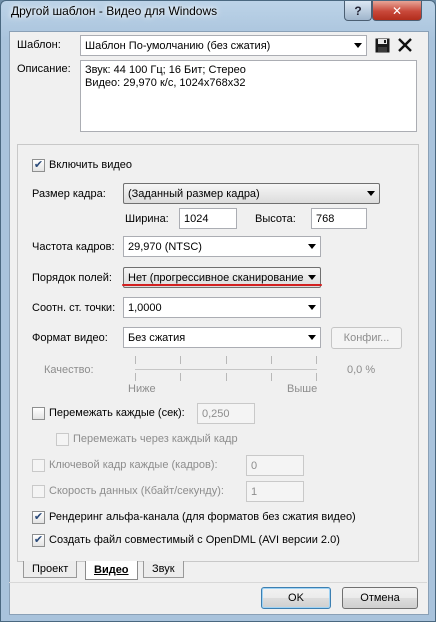 The width and height of the screenshot is (436, 622). What do you see at coordinates (222, 337) in the screenshot?
I see `video-format-select: Без сжатия` at bounding box center [222, 337].